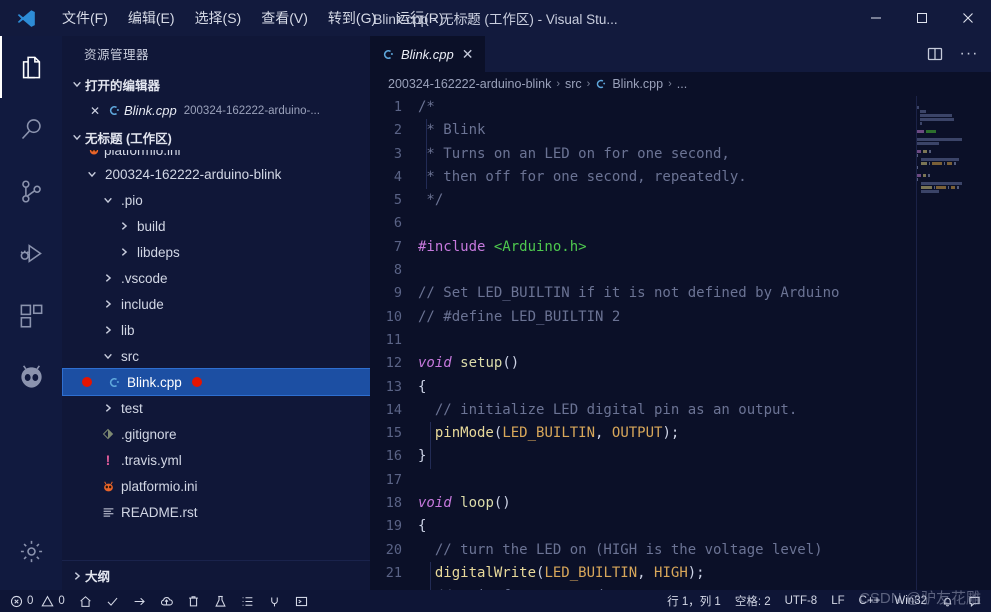 The image size is (991, 612). I want to click on maximize-button, so click(922, 18).